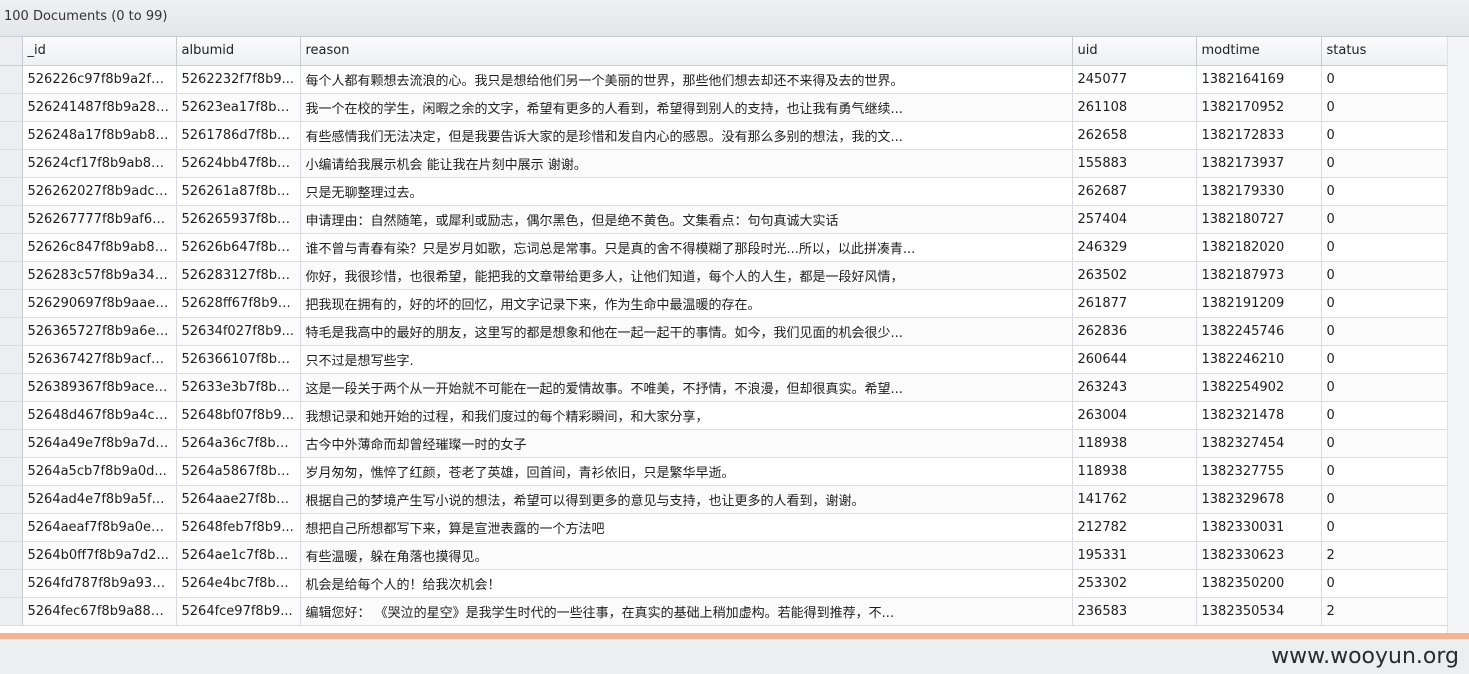  I want to click on cell-modtime: 1382254902, so click(1259, 387).